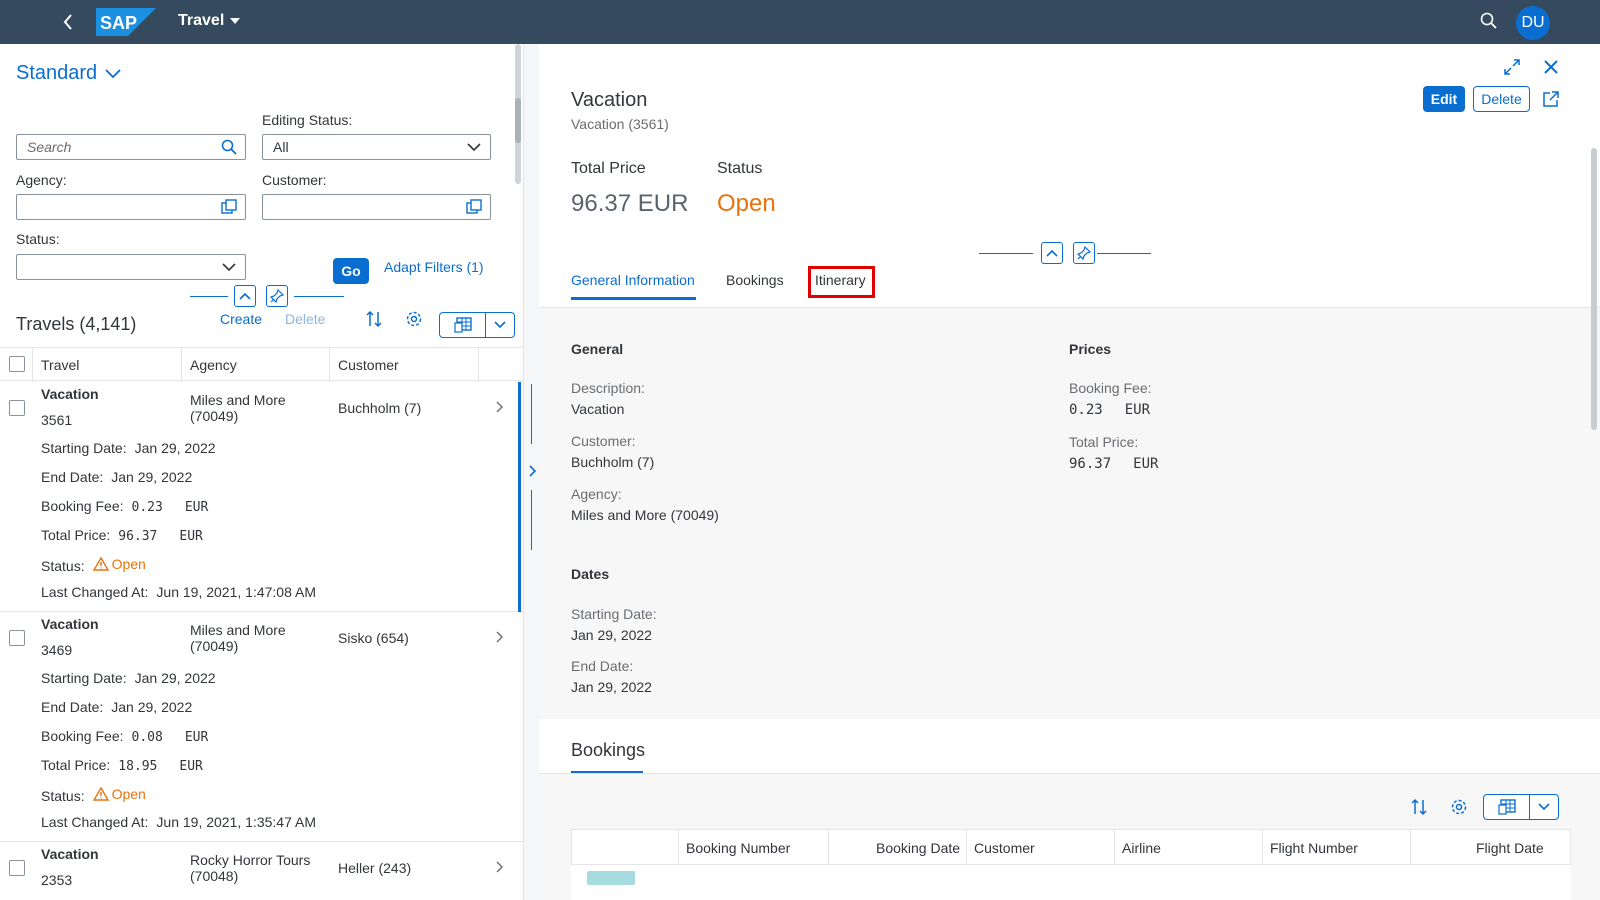 The image size is (1600, 900). What do you see at coordinates (1141, 848) in the screenshot?
I see `column-airline: Airline` at bounding box center [1141, 848].